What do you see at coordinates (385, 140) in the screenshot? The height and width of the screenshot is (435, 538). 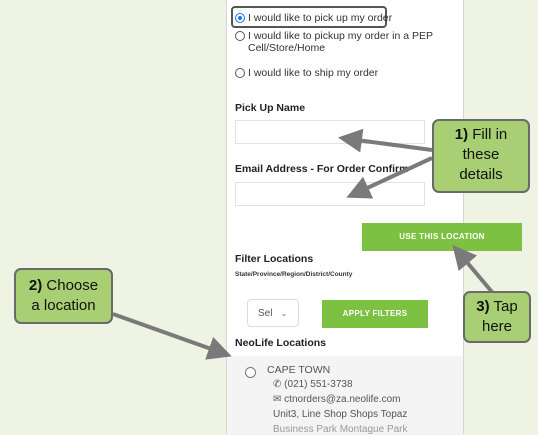 I see `arrow-to-name` at bounding box center [385, 140].